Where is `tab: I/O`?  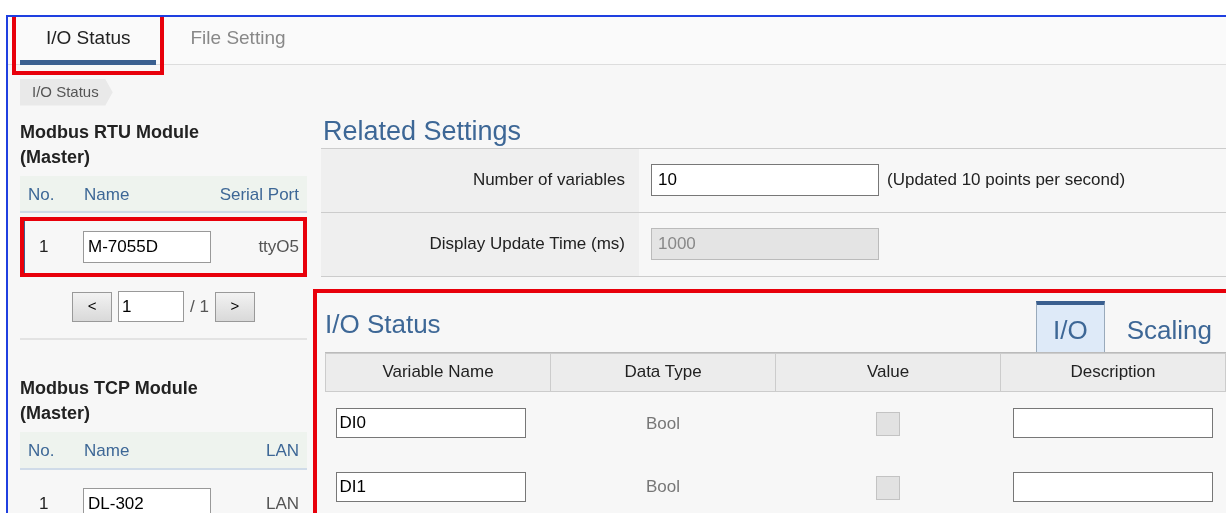 tab: I/O is located at coordinates (1070, 326).